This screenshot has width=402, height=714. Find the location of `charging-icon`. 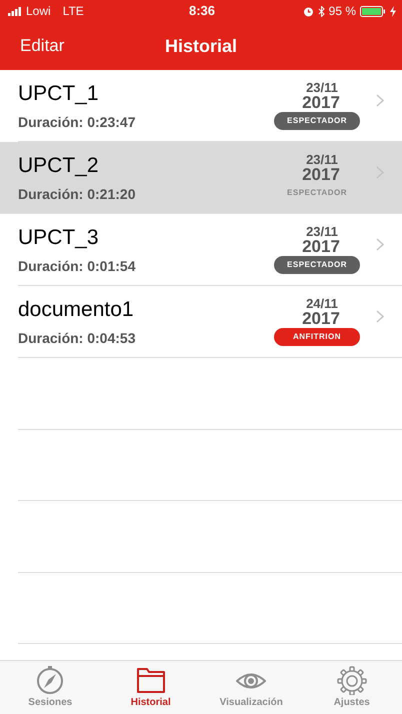

charging-icon is located at coordinates (393, 11).